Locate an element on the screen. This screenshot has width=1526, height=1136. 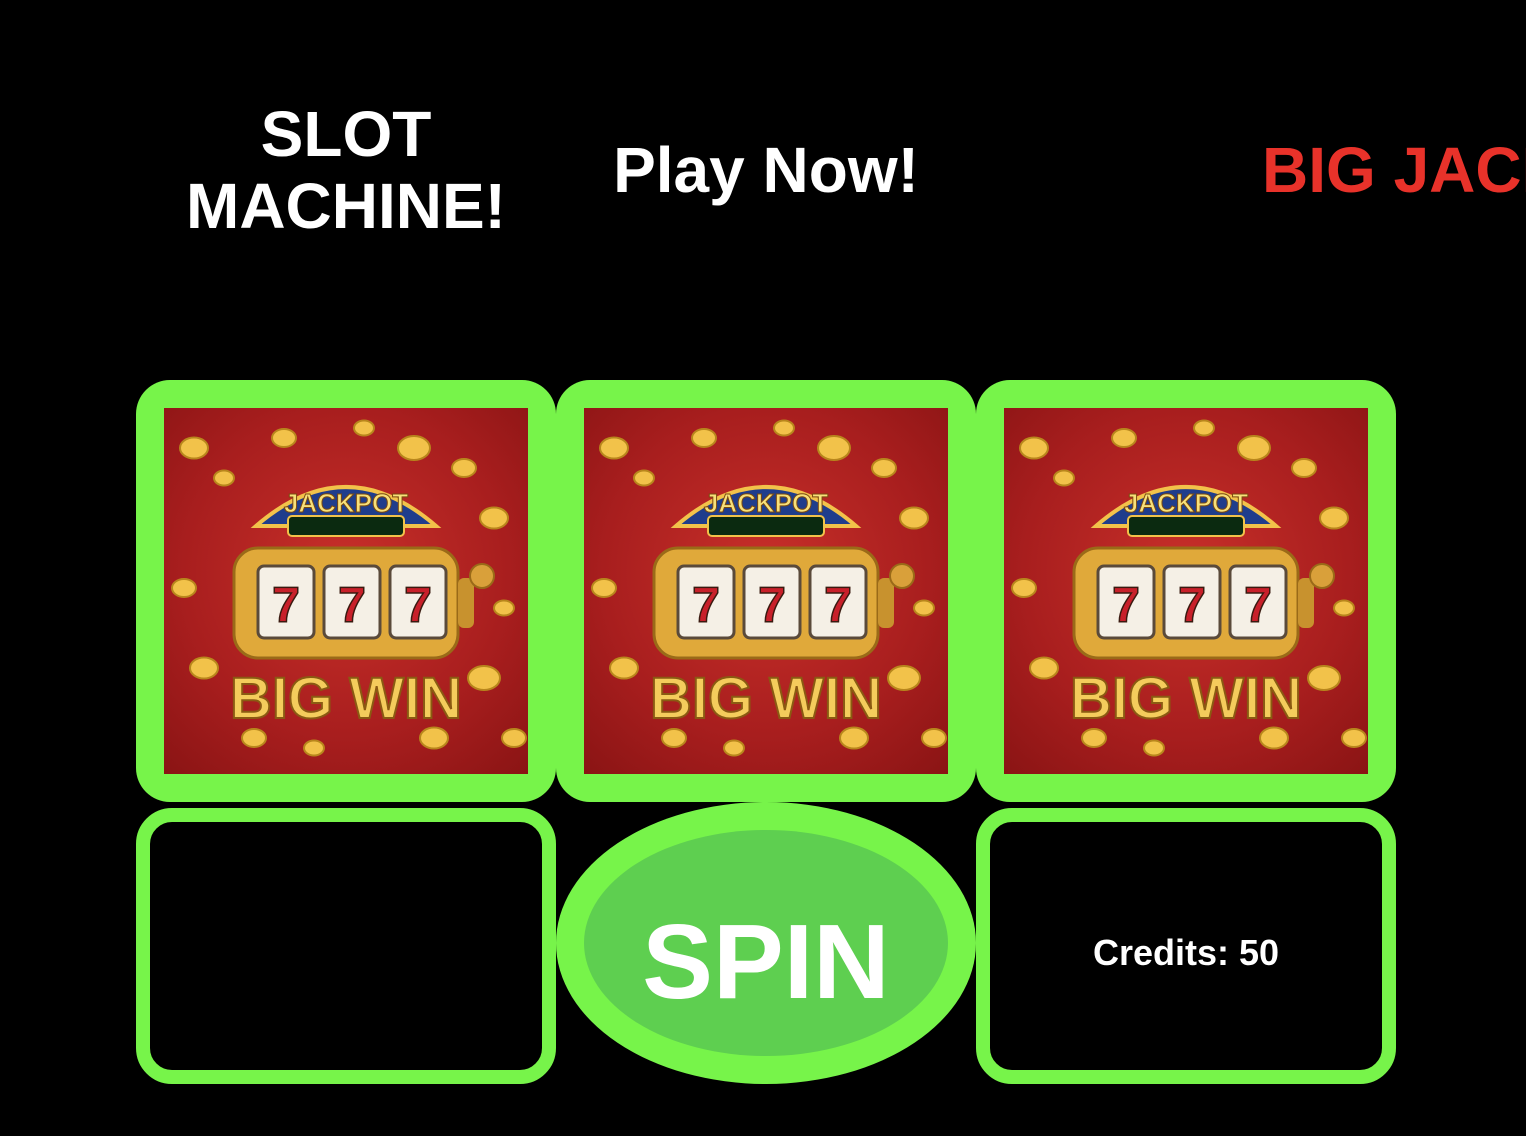
spin-button-inner: SPIN is located at coordinates (766, 943).